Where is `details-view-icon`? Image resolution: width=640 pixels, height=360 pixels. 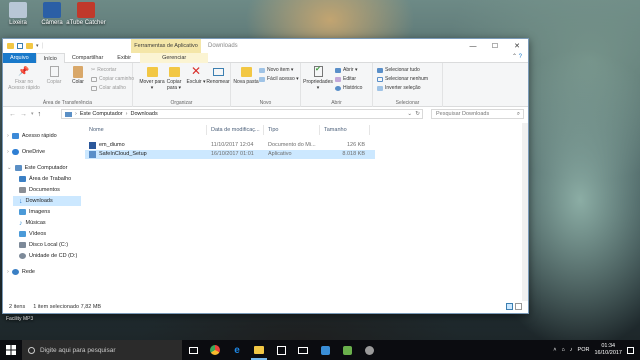
details-view-icon is located at coordinates (509, 306).